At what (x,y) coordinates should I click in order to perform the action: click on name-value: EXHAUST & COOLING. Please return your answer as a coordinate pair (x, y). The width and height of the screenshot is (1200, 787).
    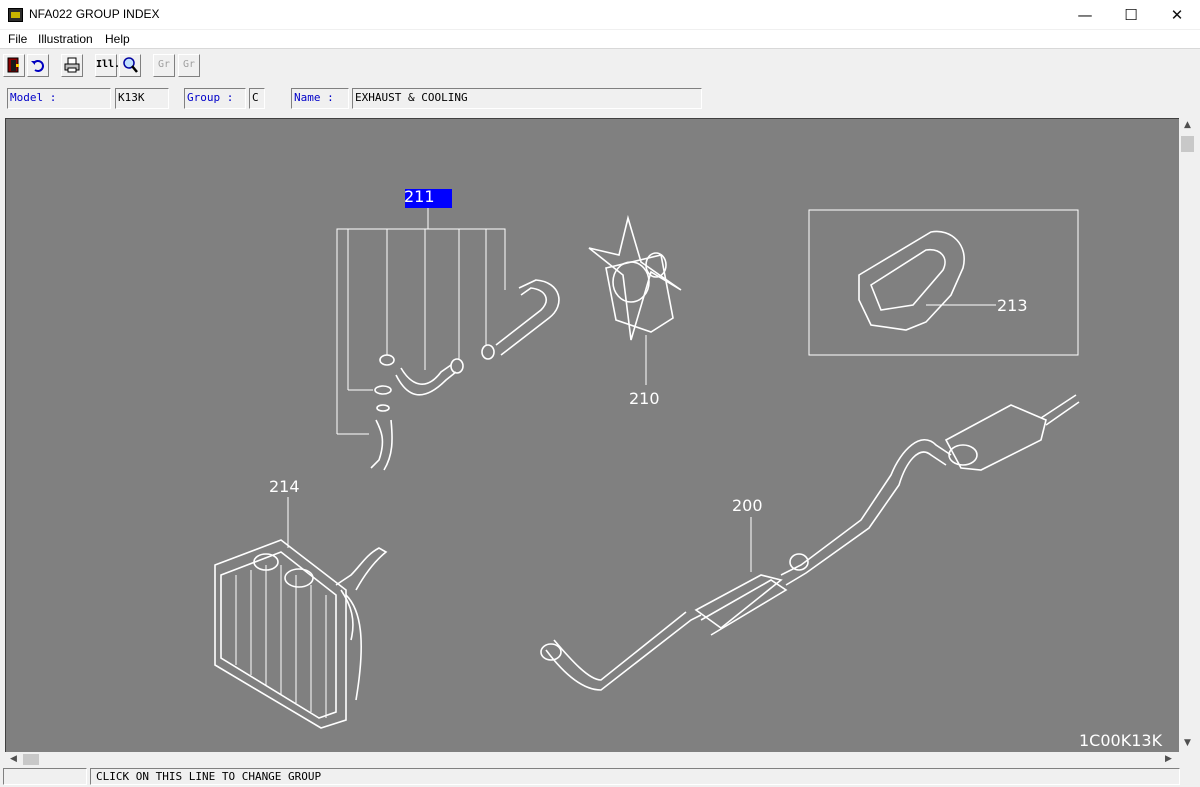
    Looking at the image, I should click on (527, 98).